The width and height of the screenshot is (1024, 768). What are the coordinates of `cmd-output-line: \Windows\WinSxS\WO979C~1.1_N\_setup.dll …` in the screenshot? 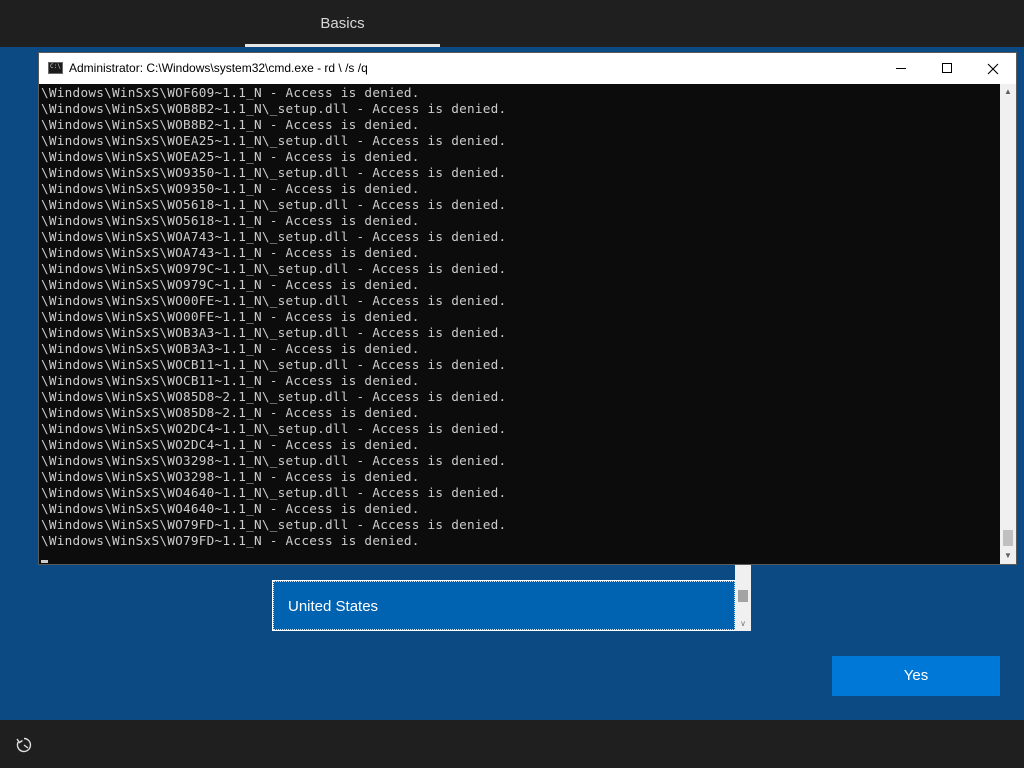 It's located at (274, 268).